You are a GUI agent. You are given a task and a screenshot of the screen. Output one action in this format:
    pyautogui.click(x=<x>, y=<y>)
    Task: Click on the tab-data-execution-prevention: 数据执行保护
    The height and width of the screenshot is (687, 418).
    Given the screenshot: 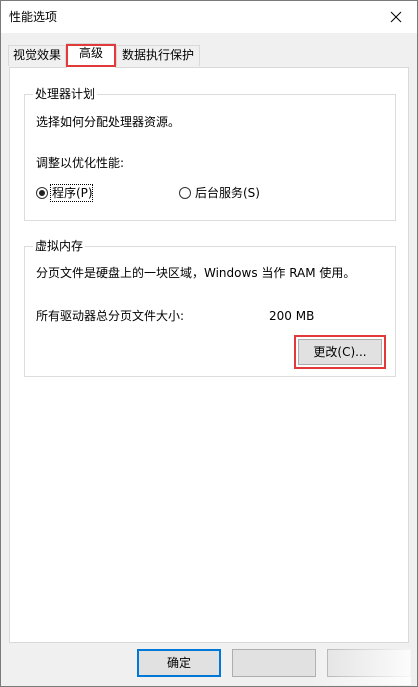 What is the action you would take?
    pyautogui.click(x=158, y=55)
    